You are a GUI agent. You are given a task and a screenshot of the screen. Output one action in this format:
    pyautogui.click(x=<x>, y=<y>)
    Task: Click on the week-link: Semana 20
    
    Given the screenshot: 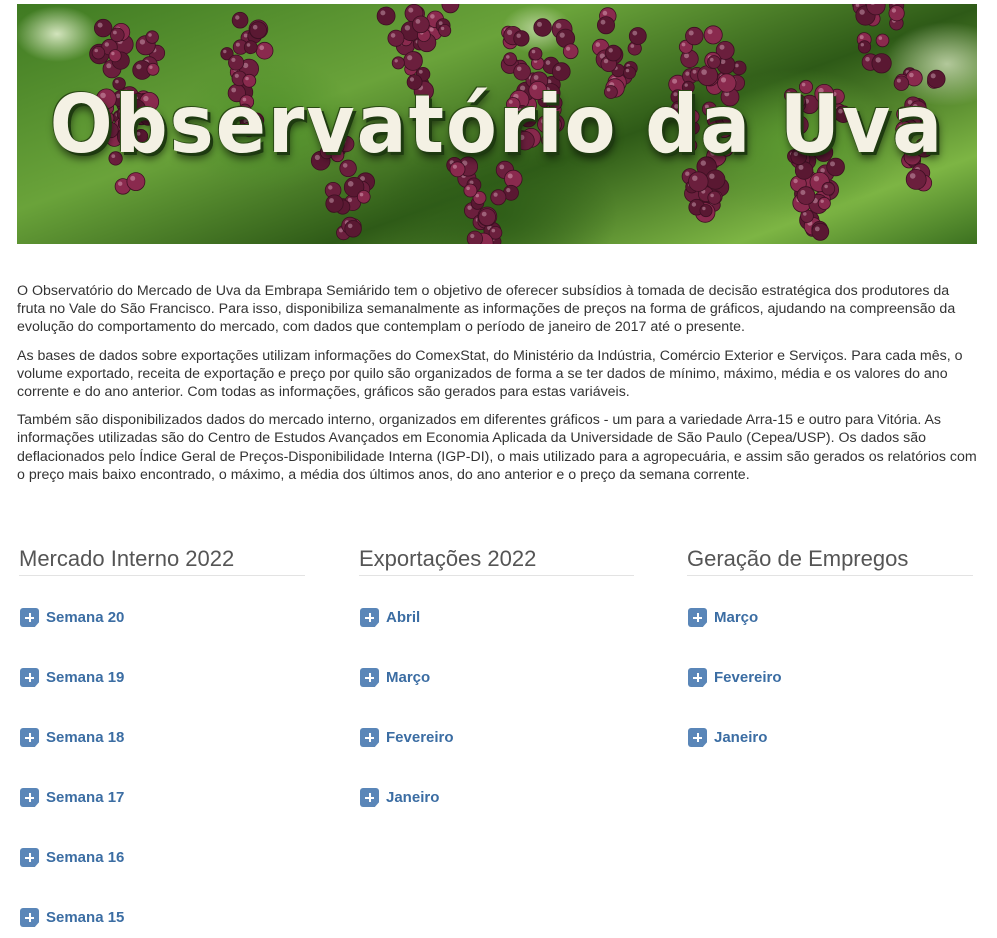 What is the action you would take?
    pyautogui.click(x=70, y=617)
    